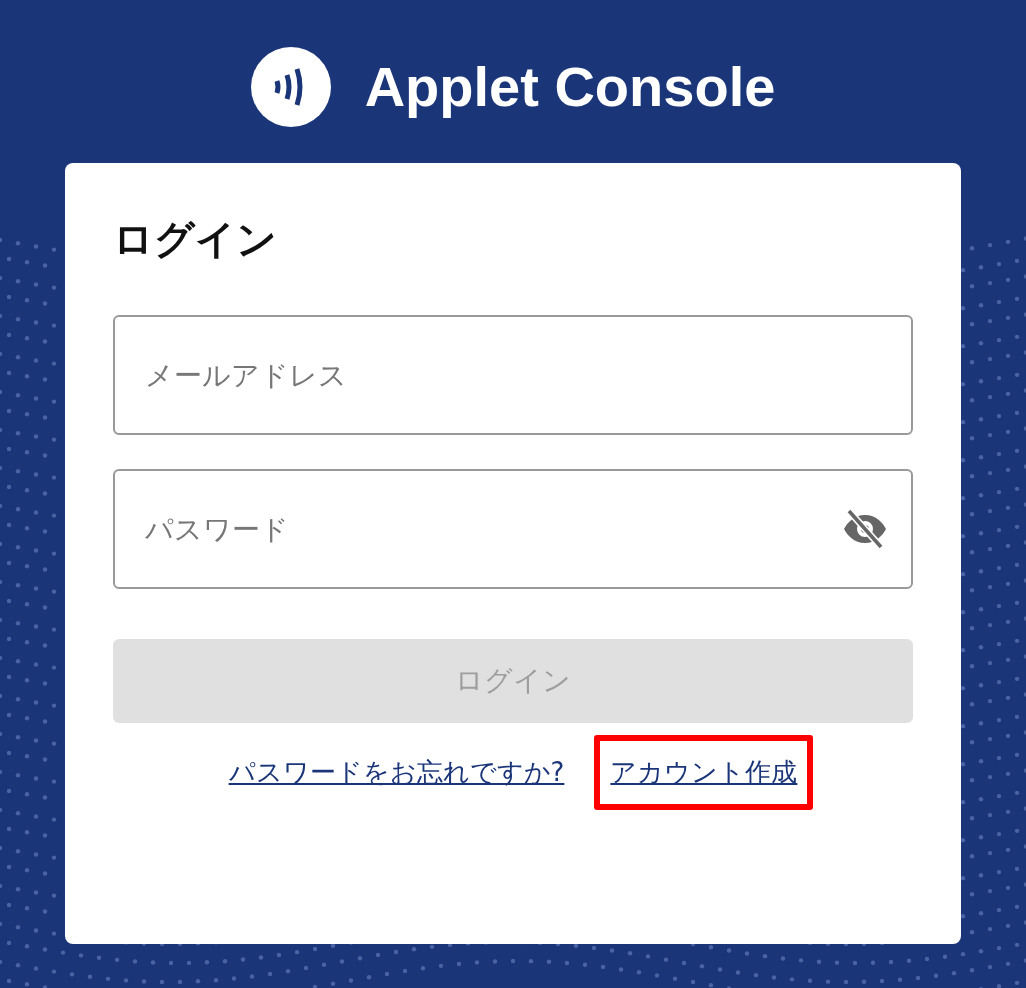 The width and height of the screenshot is (1026, 988). What do you see at coordinates (570, 86) in the screenshot?
I see `app-title: Applet Console` at bounding box center [570, 86].